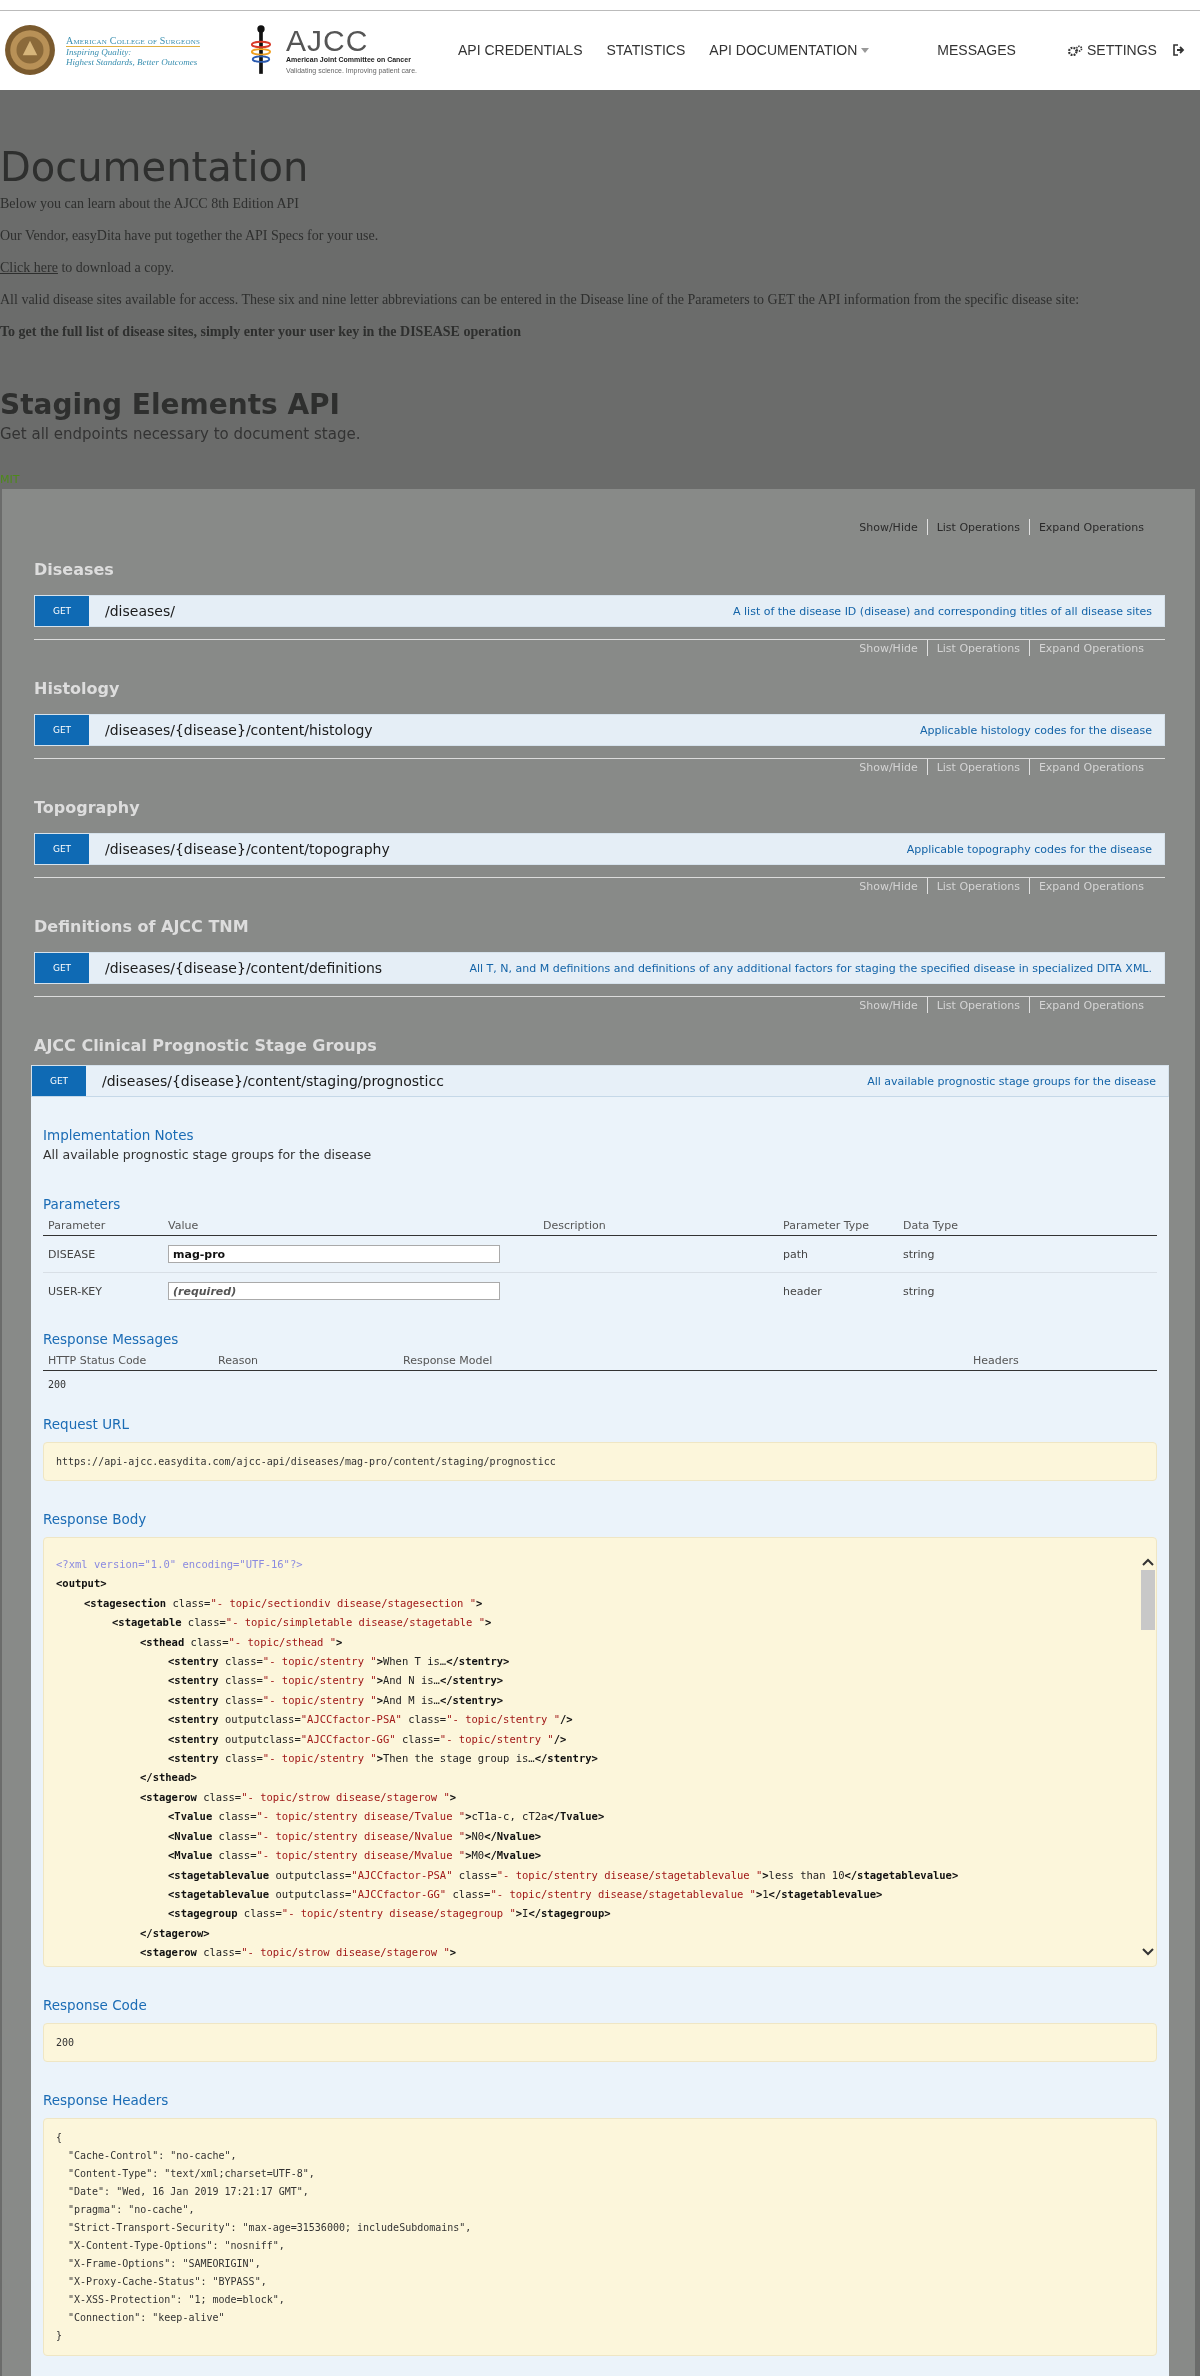 This screenshot has height=2376, width=1200. I want to click on endpoint-summary: All available prognostic stage groups for the disease, so click(1012, 1081).